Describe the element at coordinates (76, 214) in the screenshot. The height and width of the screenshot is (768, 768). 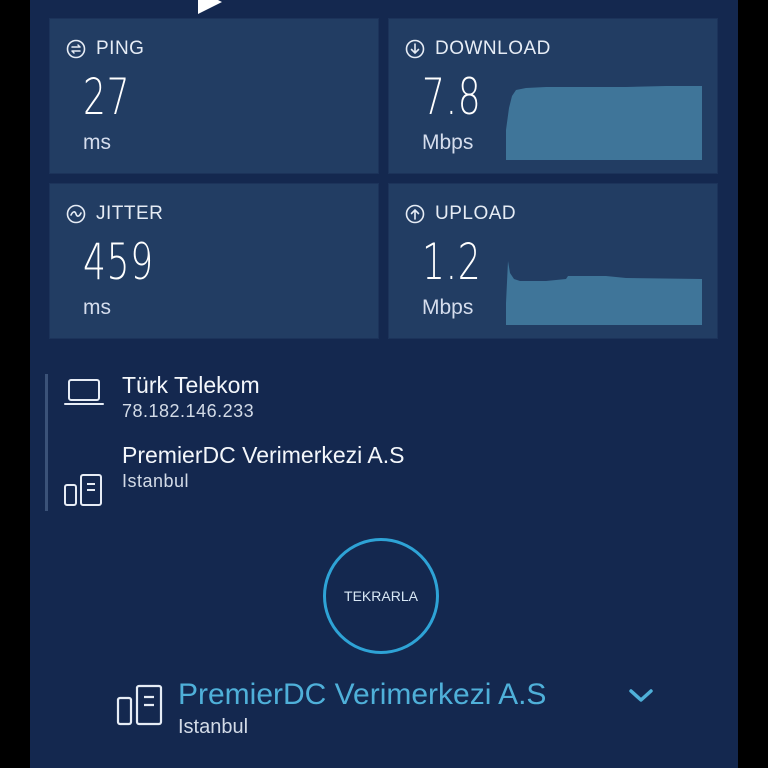
I see `jitter-icon` at that location.